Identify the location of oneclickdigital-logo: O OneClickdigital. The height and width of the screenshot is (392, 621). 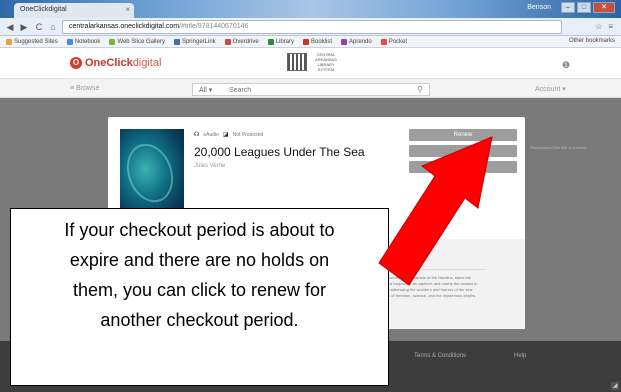
(115, 63).